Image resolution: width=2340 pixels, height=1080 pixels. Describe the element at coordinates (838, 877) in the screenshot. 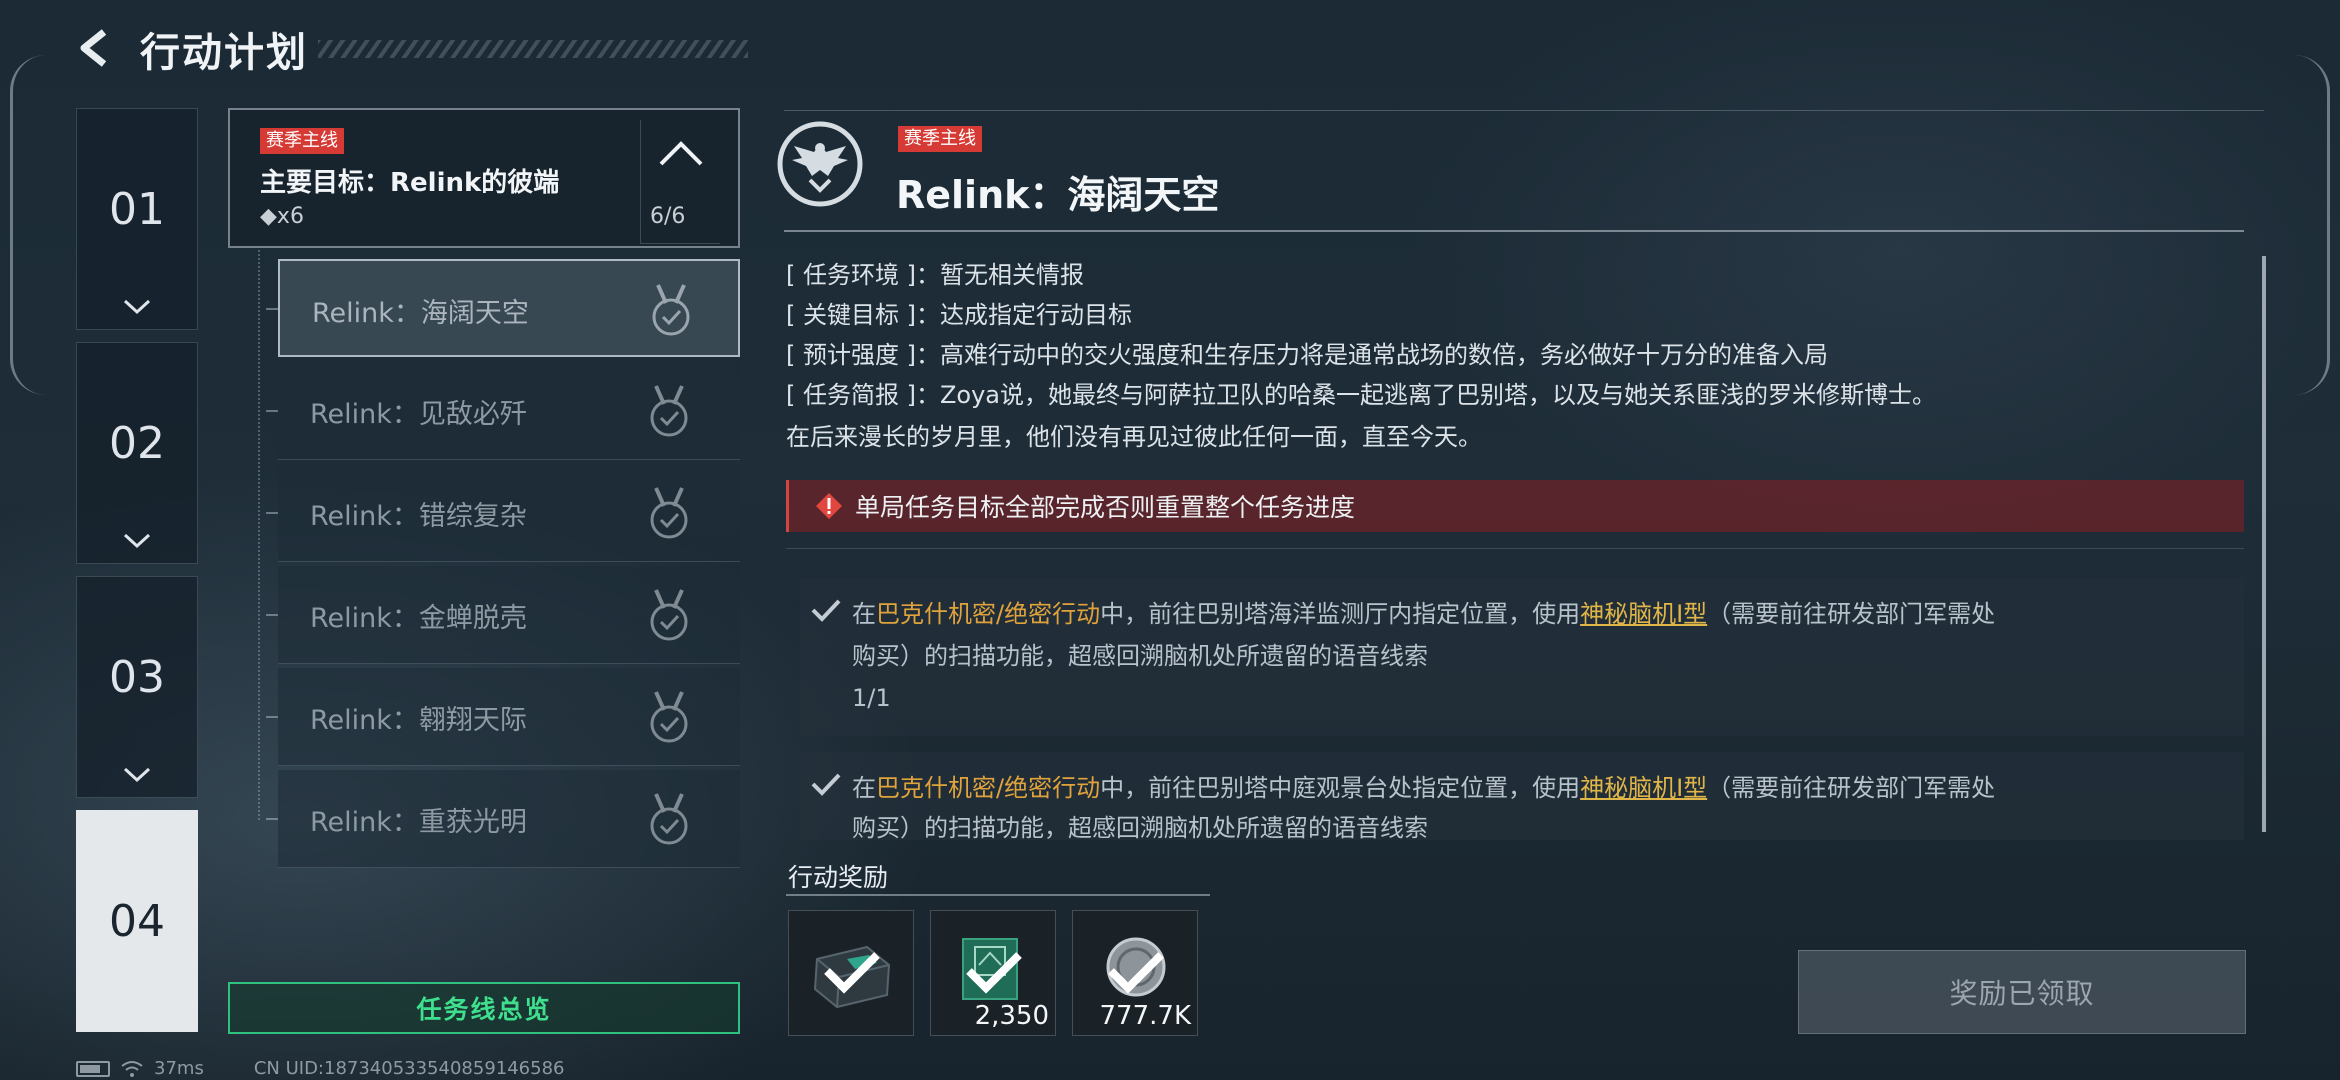

I see `rewards-title: 行动奖励` at that location.